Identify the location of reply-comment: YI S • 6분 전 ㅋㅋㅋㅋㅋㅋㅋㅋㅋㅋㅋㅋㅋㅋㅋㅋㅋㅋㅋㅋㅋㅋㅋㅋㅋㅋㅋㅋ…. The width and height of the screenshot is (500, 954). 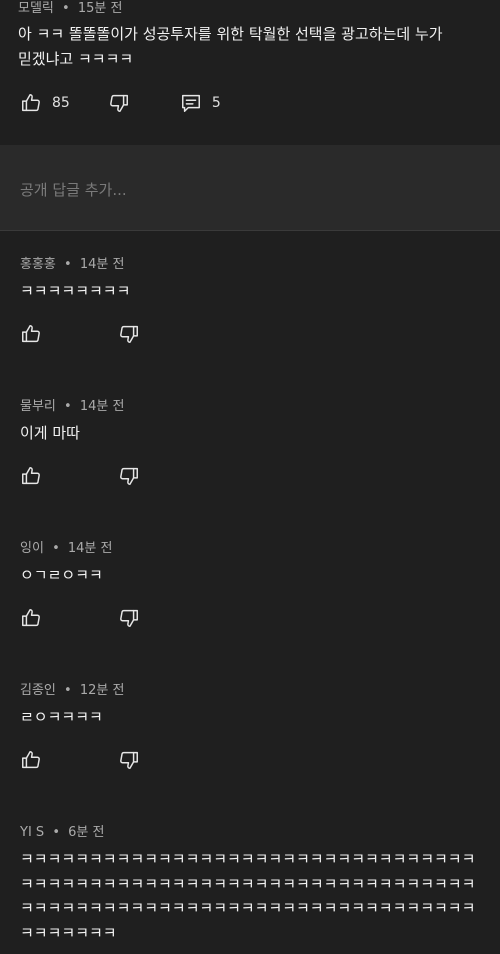
(250, 889).